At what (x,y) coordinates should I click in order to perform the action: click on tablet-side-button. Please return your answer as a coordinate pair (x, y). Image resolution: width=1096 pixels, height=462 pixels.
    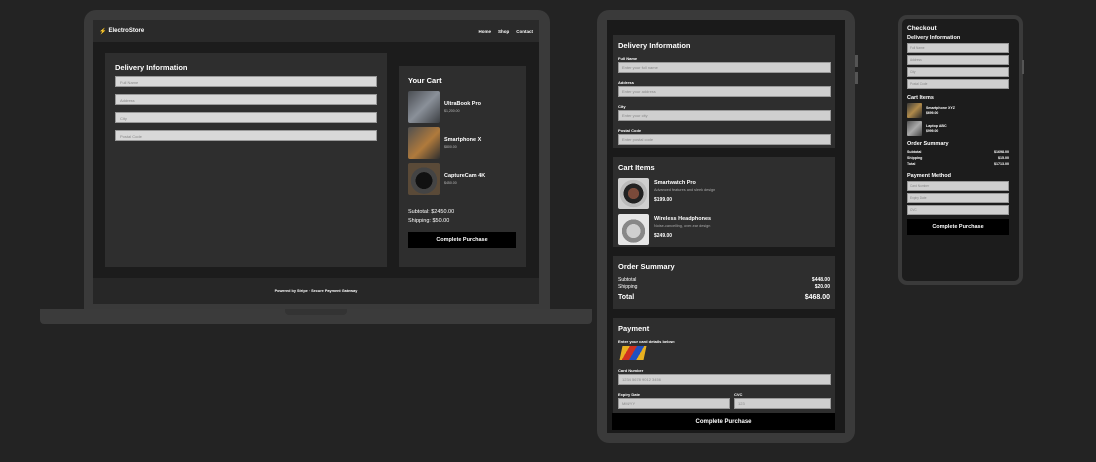
    Looking at the image, I should click on (856, 61).